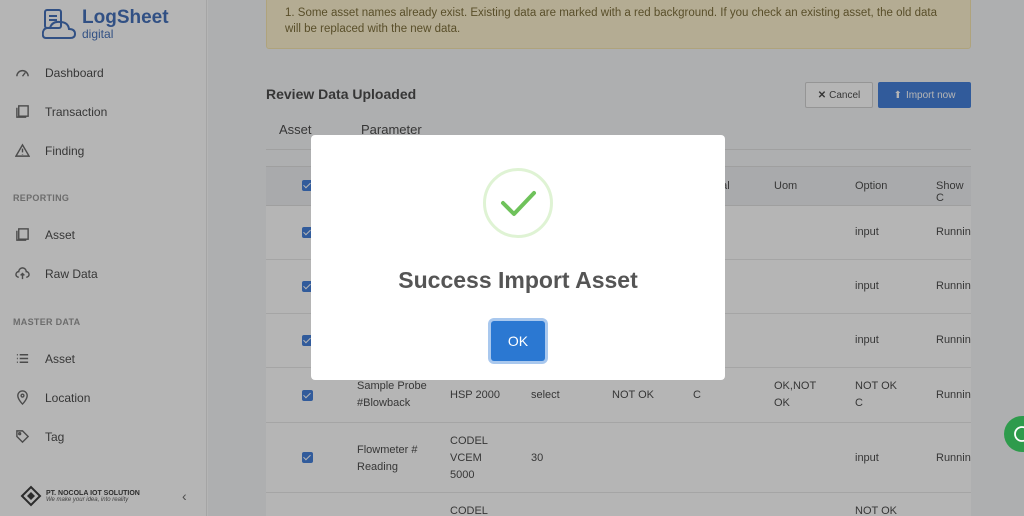 The height and width of the screenshot is (516, 1024). Describe the element at coordinates (1019, 434) in the screenshot. I see `whatsapp-icon` at that location.